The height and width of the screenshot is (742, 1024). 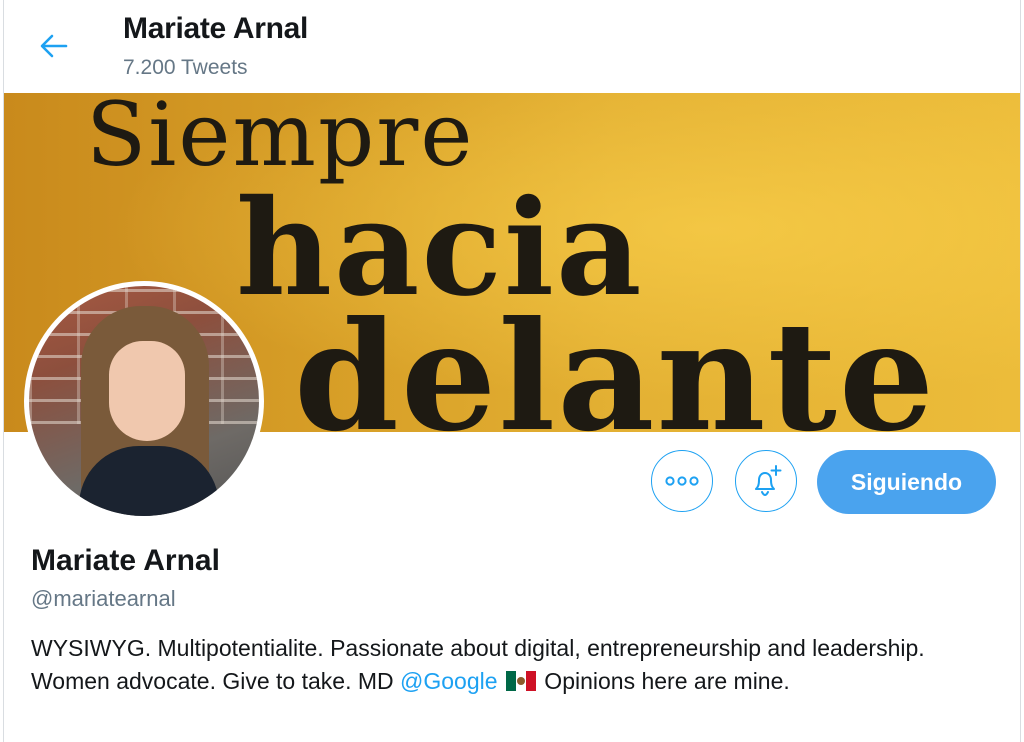 I want to click on profile-handle: @mariatearnal, so click(x=103, y=598).